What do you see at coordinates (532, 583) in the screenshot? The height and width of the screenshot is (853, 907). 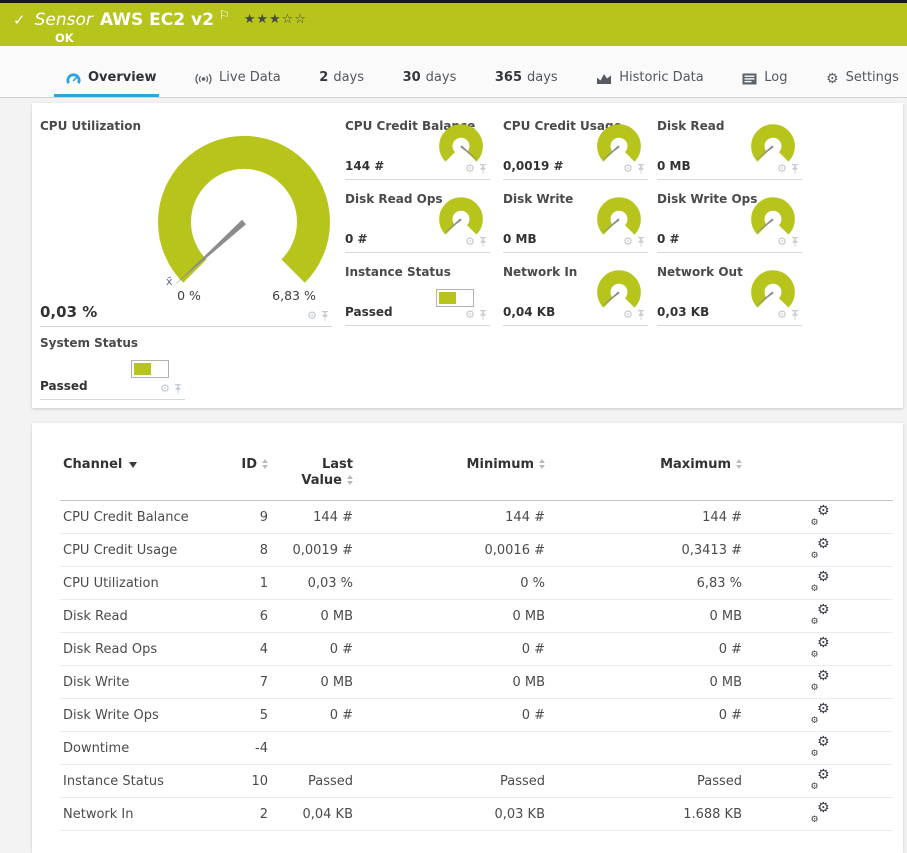 I see `cell-minimum: 0 %` at bounding box center [532, 583].